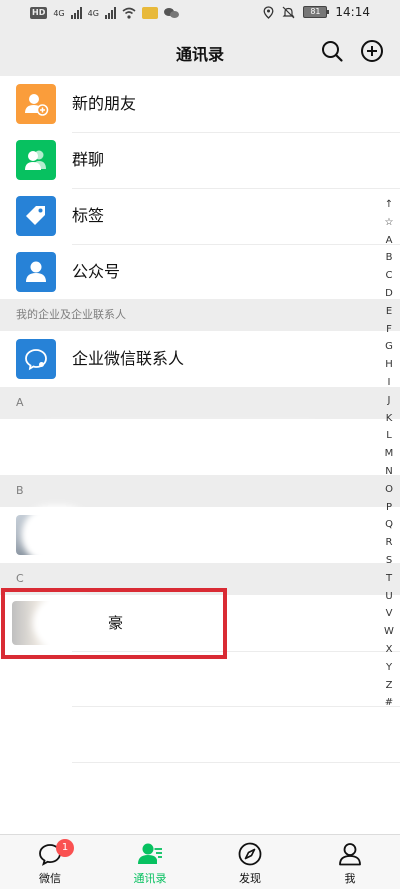 The image size is (400, 889). I want to click on tab-label: 通讯录, so click(150, 878).